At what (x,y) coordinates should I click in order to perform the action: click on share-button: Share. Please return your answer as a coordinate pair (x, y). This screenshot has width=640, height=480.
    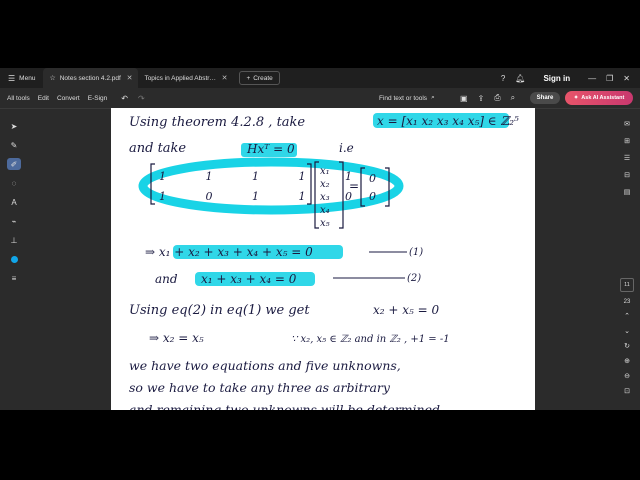
    Looking at the image, I should click on (545, 98).